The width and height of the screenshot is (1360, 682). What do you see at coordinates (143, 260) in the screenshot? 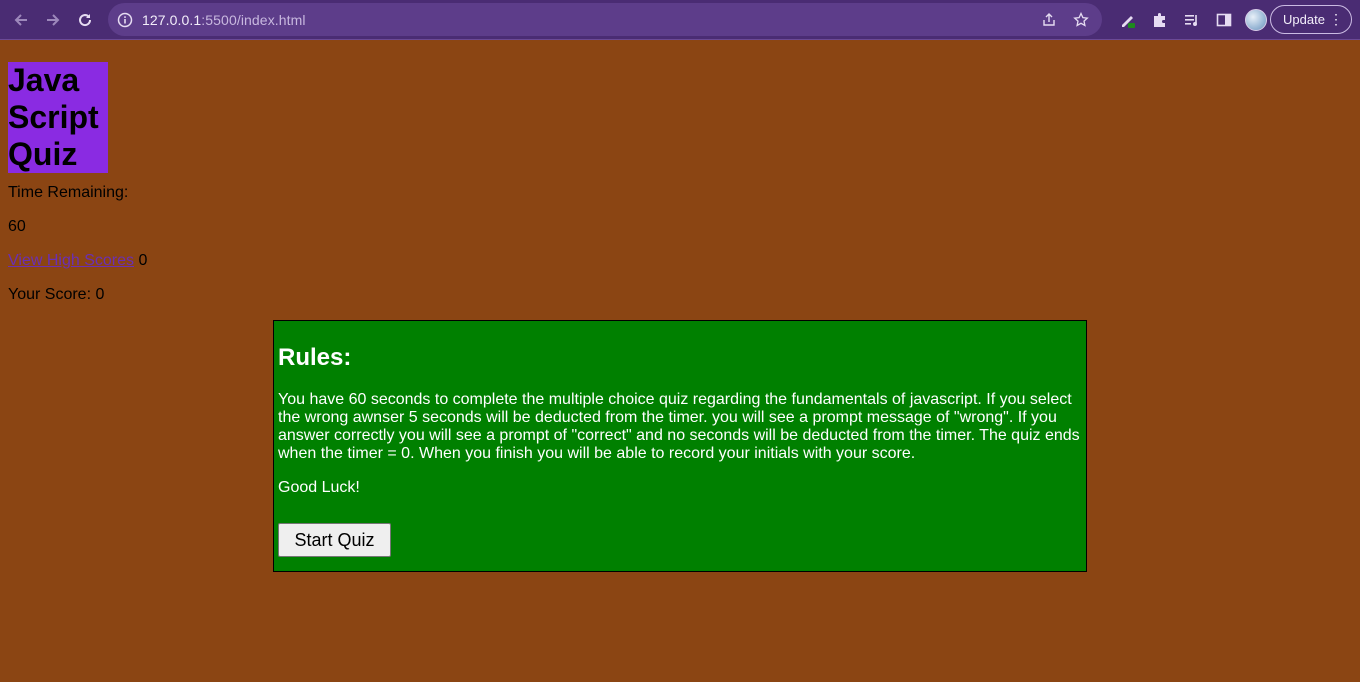
I see `high-scores-count: 0` at bounding box center [143, 260].